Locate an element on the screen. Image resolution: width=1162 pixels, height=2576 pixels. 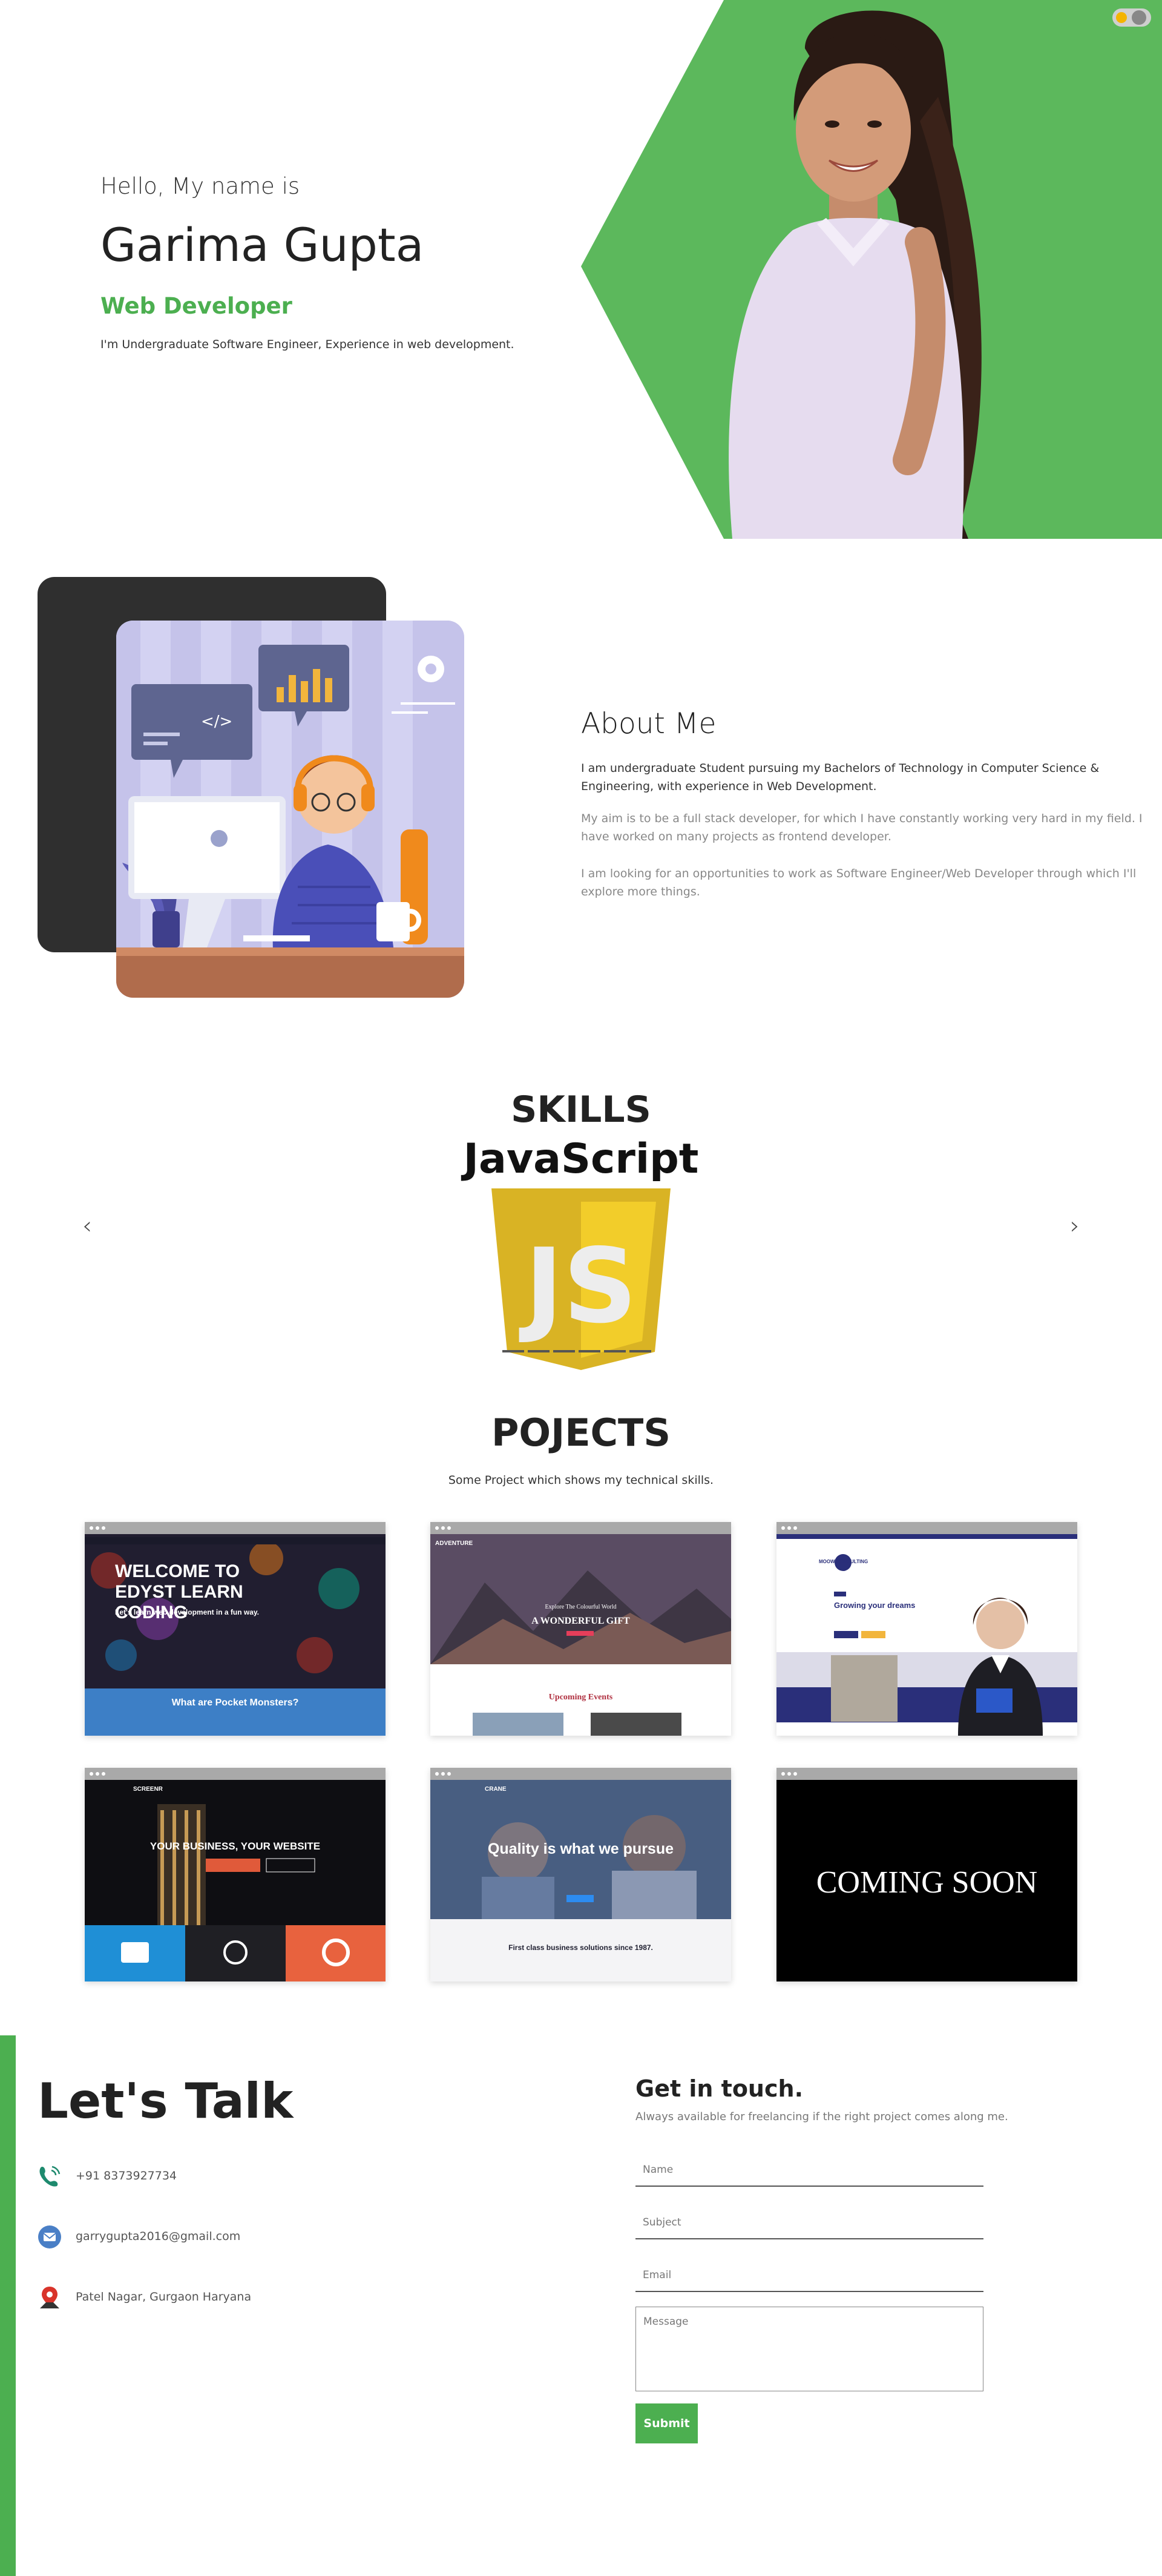
project-brand: SCREENR is located at coordinates (148, 1789).